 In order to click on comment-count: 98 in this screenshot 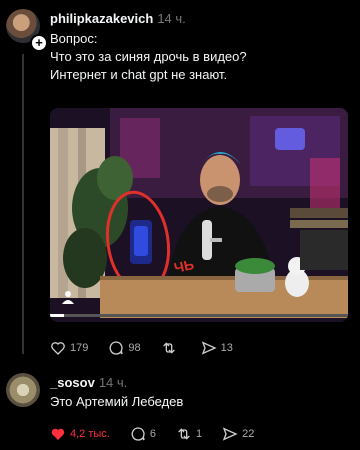, I will do `click(134, 348)`.